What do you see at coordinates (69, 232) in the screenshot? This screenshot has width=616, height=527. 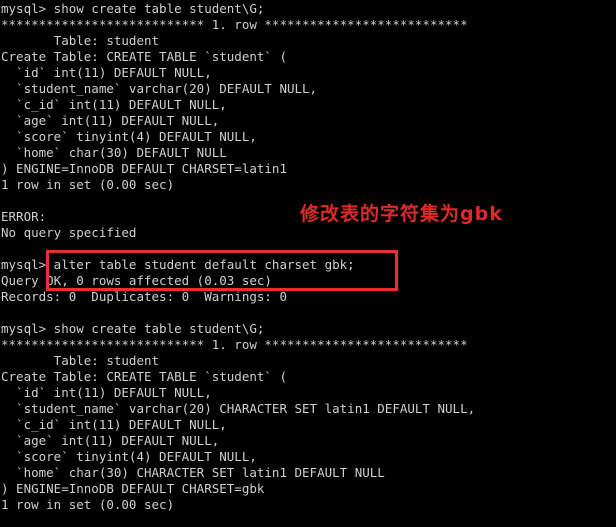 I see `terminal-line: No query specified` at bounding box center [69, 232].